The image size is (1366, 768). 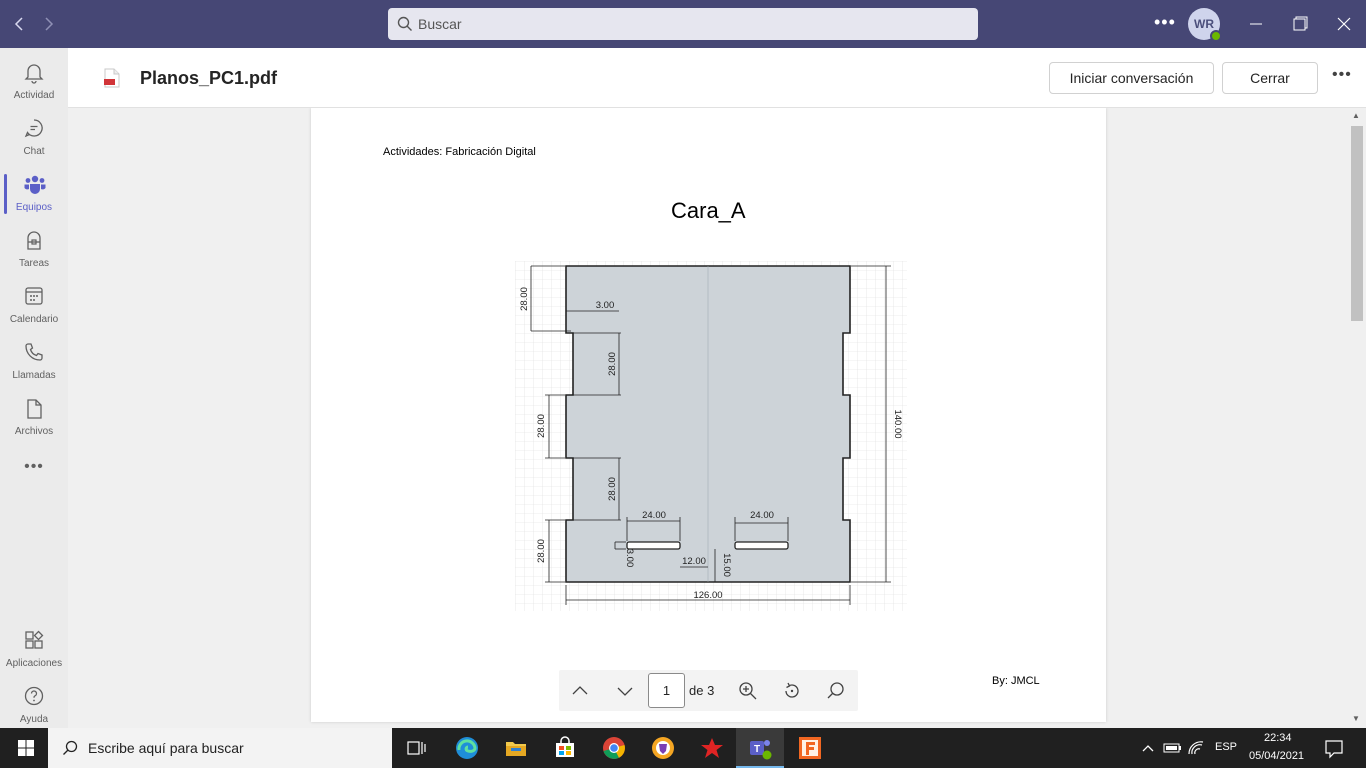 I want to click on rail-label: Tareas, so click(x=33, y=263).